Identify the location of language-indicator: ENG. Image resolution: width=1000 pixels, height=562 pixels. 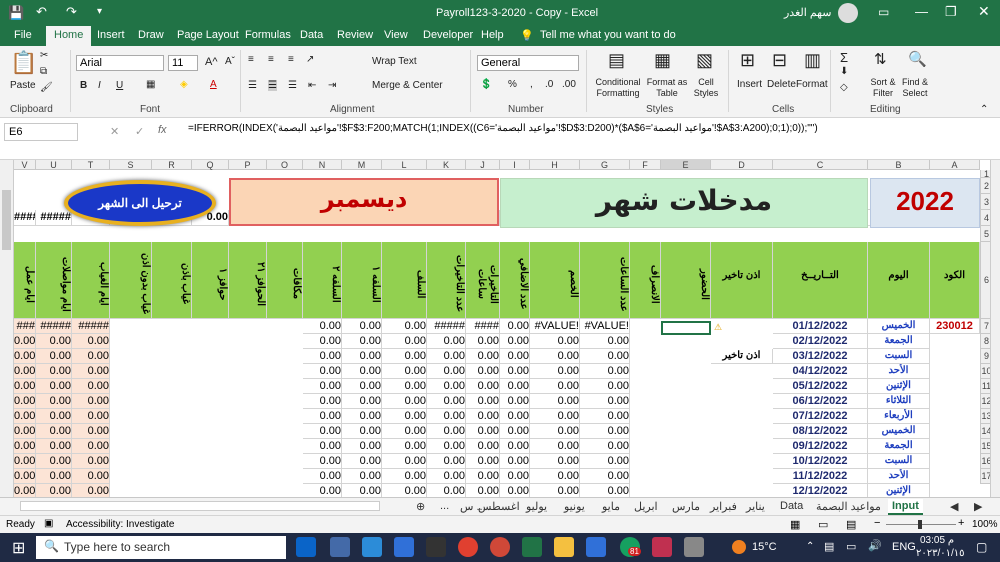
(904, 547).